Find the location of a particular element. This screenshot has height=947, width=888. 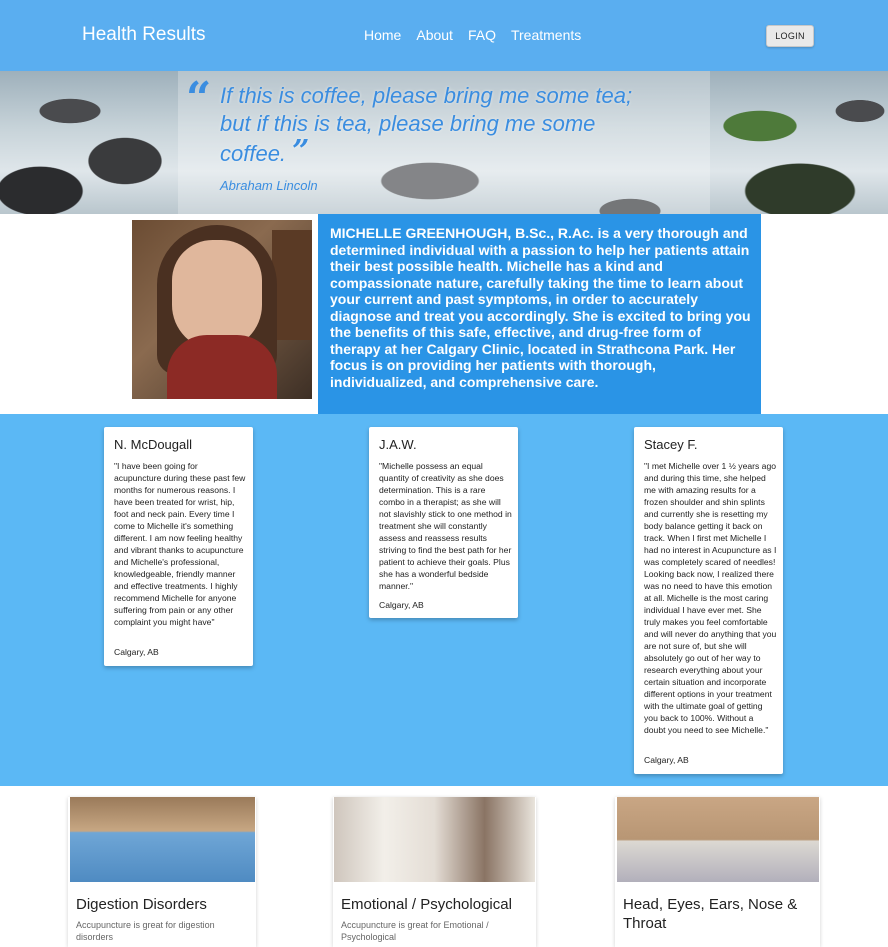

service-card-heent: Head, Eyes, Ears, Nose & Throat is located at coordinates (717, 872).